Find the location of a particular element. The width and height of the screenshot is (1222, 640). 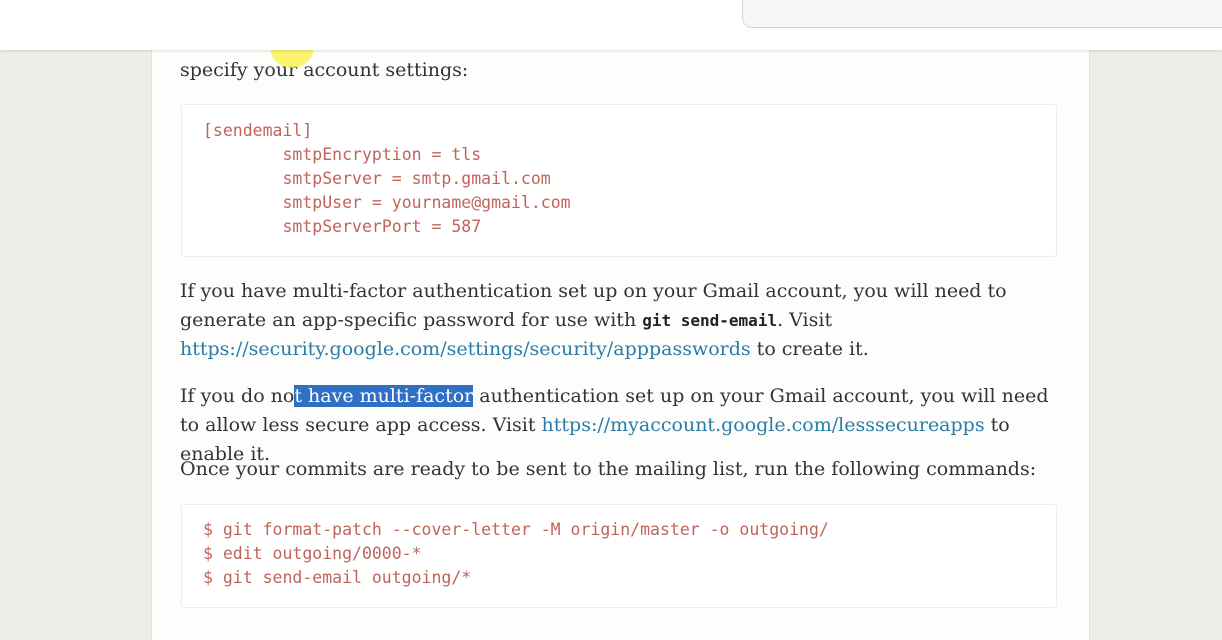

search-input is located at coordinates (982, 14).